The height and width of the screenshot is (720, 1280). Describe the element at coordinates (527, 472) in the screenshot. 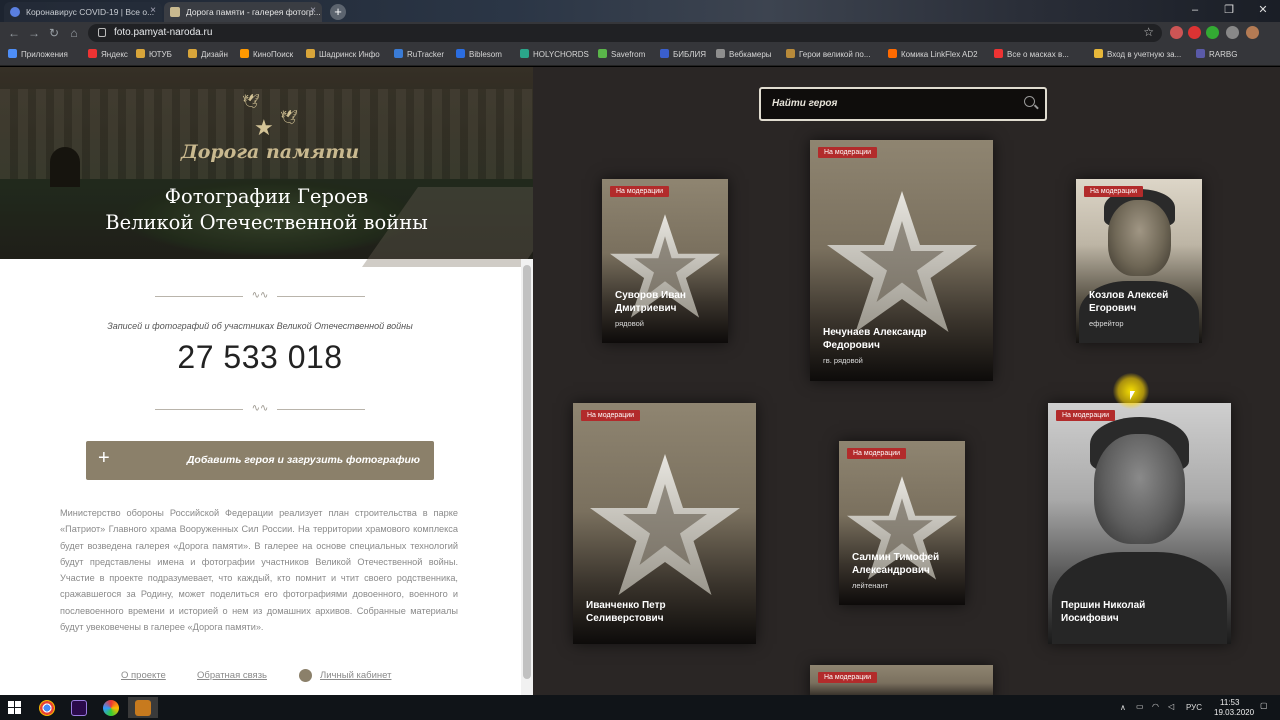

I see `scrollbar-thumb` at that location.